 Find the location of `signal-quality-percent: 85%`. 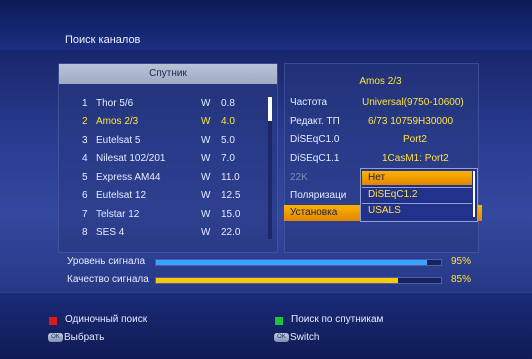

signal-quality-percent: 85% is located at coordinates (461, 279).